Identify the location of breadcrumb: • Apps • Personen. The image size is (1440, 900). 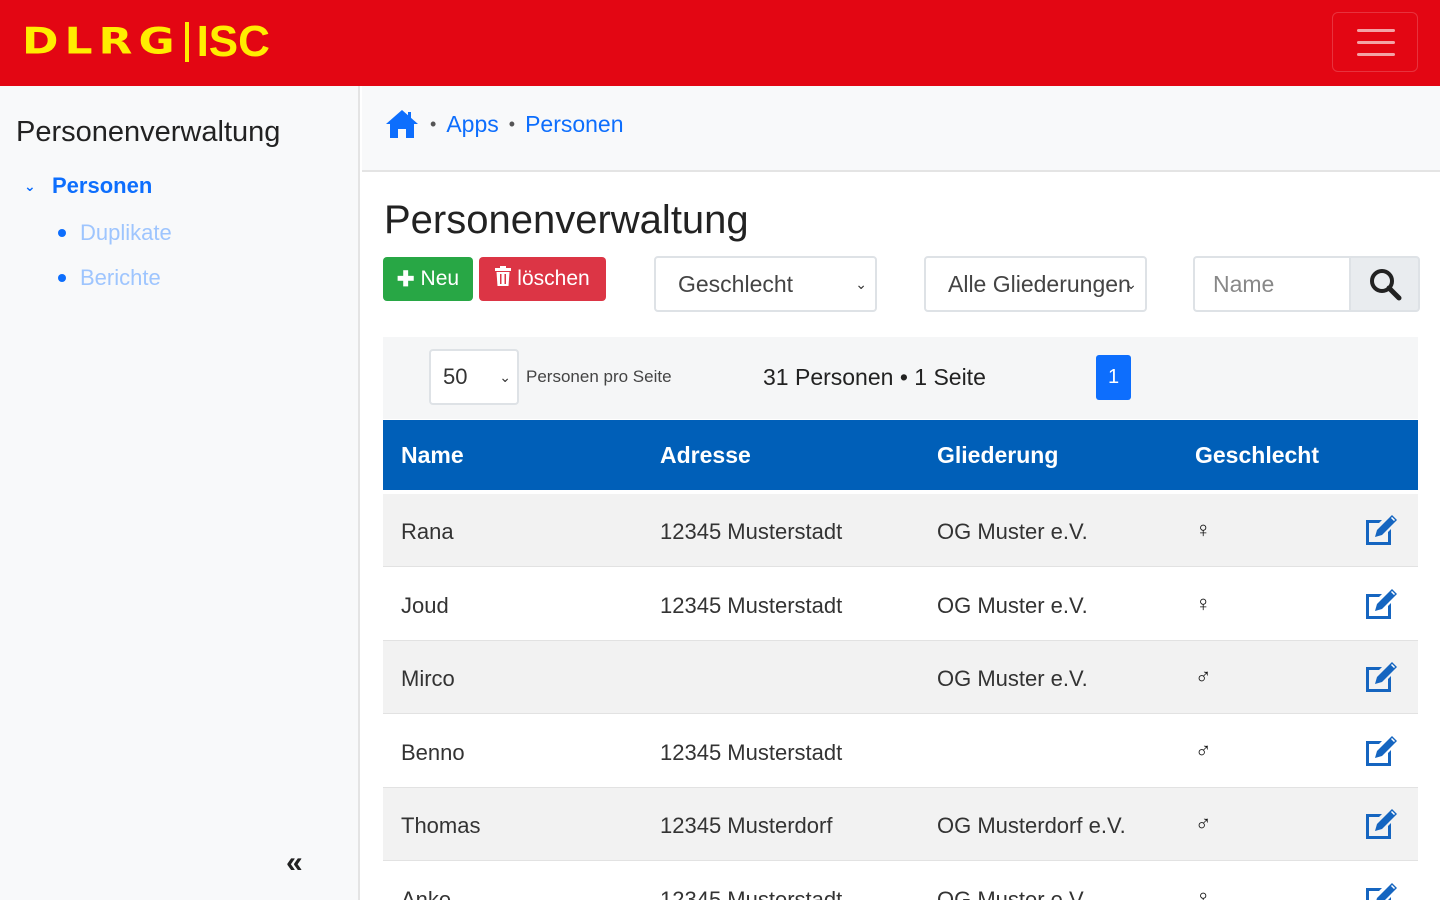
(504, 124).